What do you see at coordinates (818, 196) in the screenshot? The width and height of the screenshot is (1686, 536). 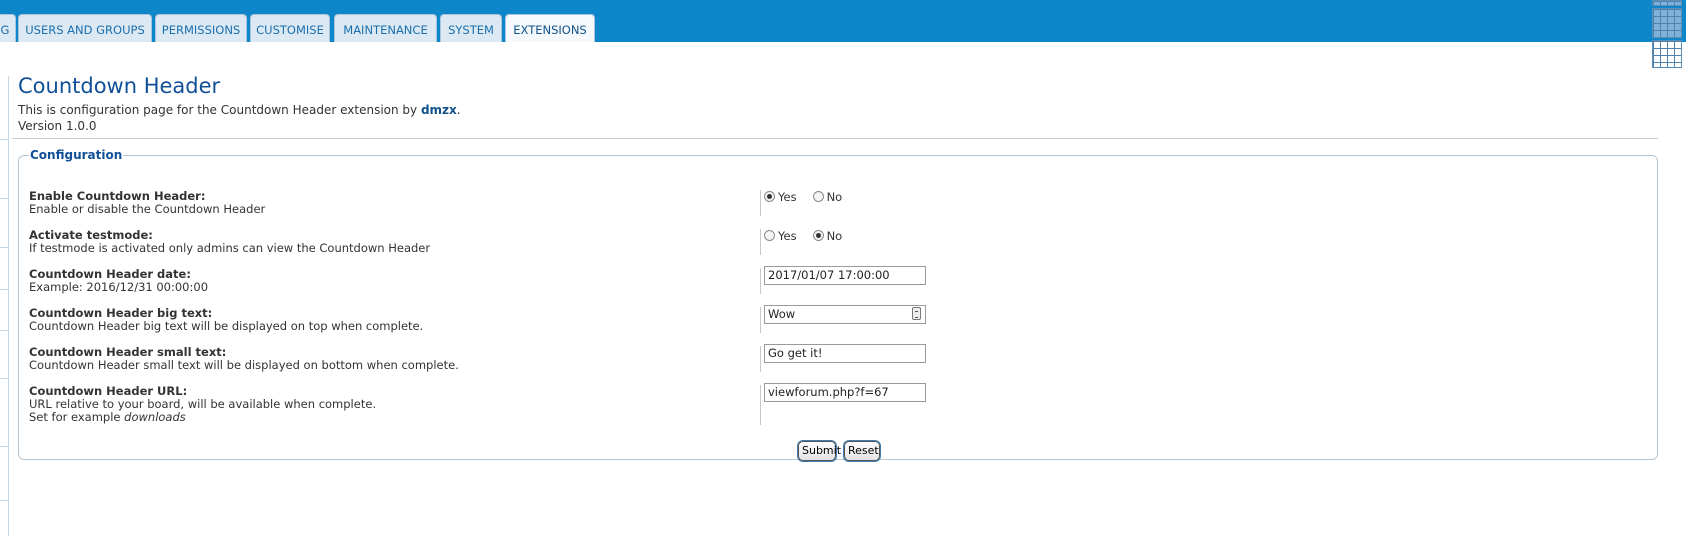 I see `enable-no-radio` at bounding box center [818, 196].